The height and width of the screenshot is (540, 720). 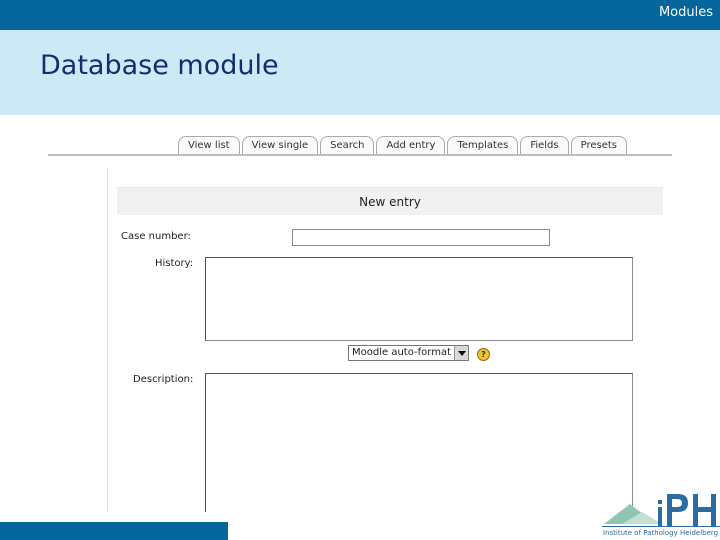 I want to click on slide-title: Database module, so click(x=159, y=65).